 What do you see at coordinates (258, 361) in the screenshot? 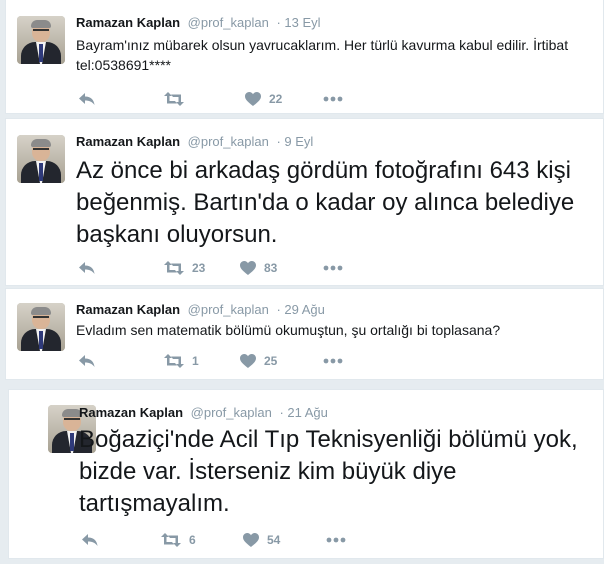
I see `like-button: 25` at bounding box center [258, 361].